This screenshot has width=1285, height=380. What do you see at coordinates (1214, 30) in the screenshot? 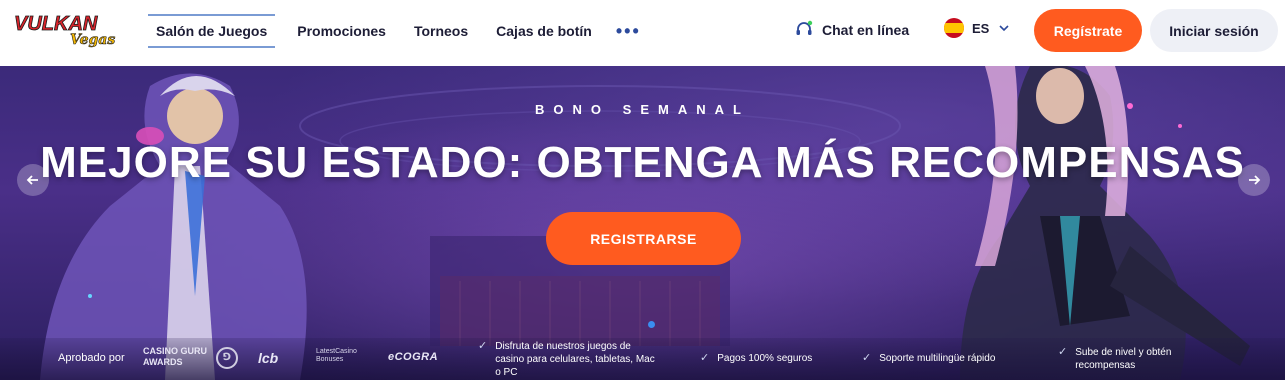
I see `login-button: Iniciar sesión` at bounding box center [1214, 30].